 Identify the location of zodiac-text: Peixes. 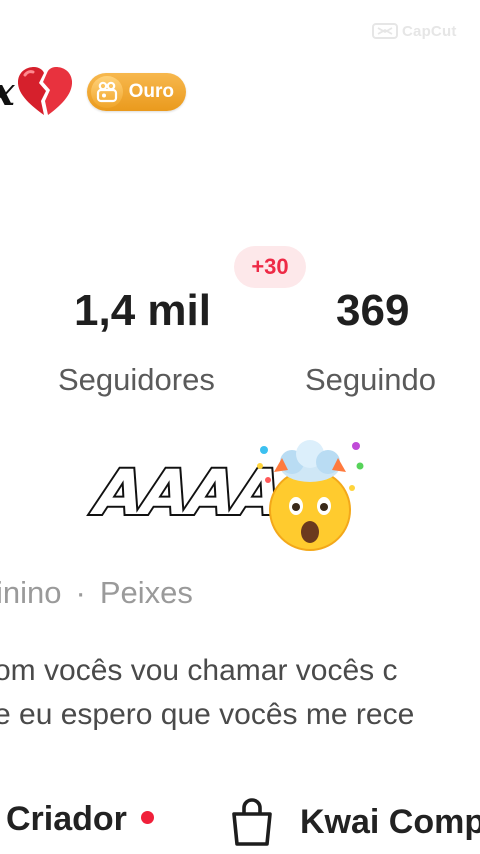
(146, 592).